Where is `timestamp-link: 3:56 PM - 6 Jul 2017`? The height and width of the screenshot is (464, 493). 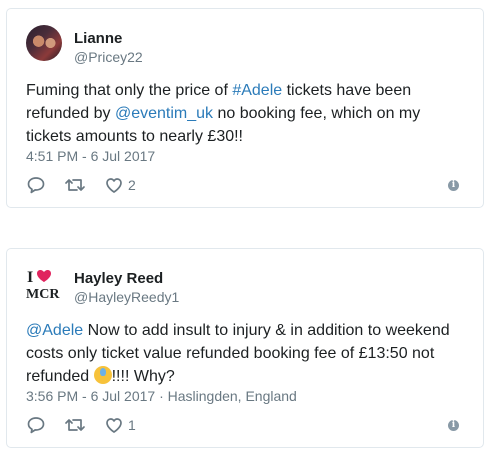 timestamp-link: 3:56 PM - 6 Jul 2017 is located at coordinates (90, 396).